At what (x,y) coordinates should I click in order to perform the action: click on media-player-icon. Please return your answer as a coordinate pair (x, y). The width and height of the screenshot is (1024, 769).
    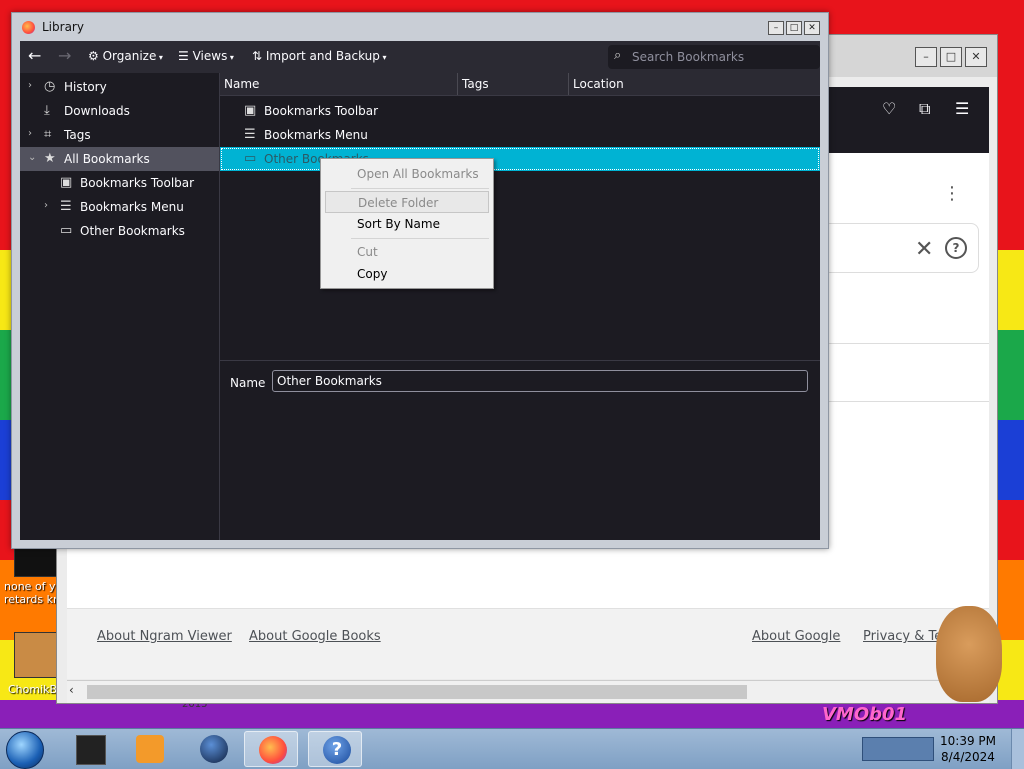
    Looking at the image, I should click on (150, 749).